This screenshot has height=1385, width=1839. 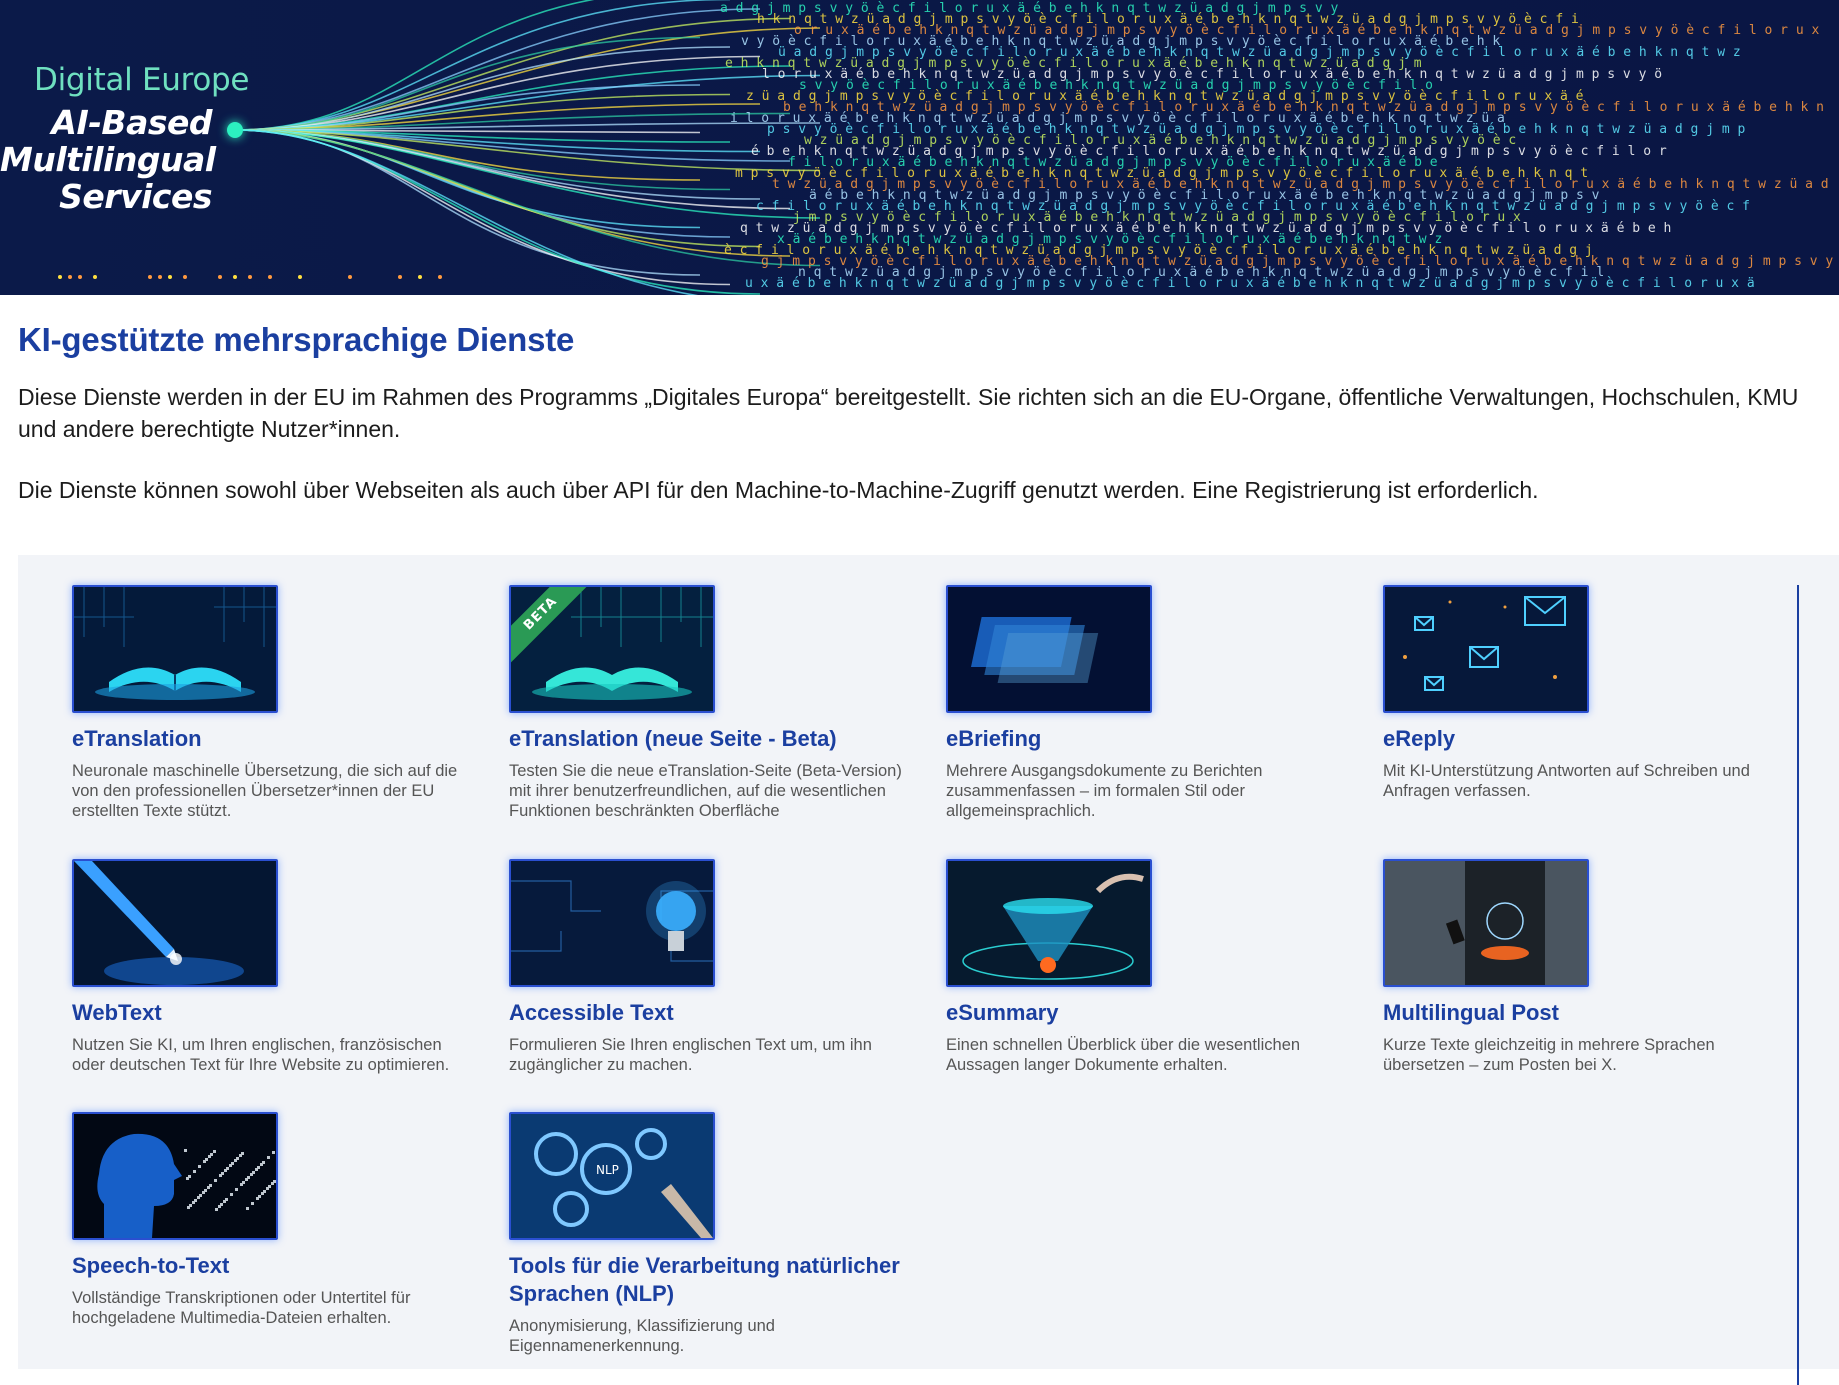 What do you see at coordinates (175, 923) in the screenshot?
I see `pen-image` at bounding box center [175, 923].